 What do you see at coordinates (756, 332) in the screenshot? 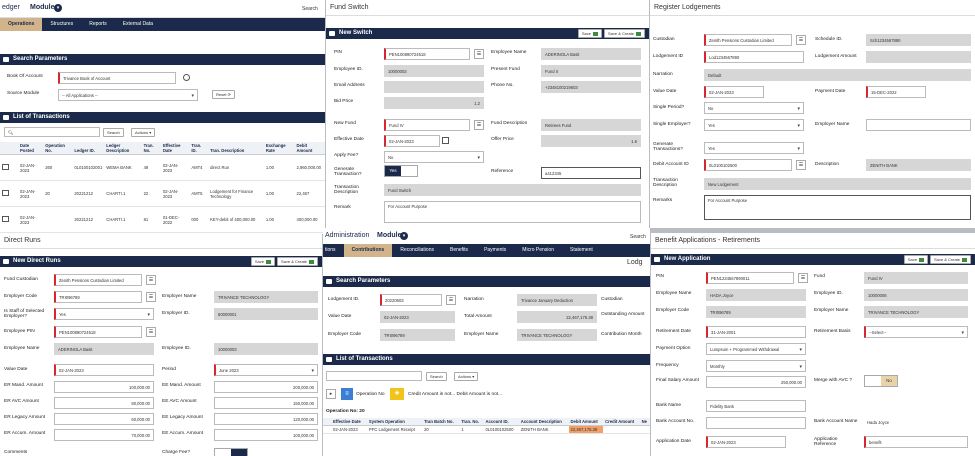
I see `retirement-date-field: 31-JAN-2001` at bounding box center [756, 332].